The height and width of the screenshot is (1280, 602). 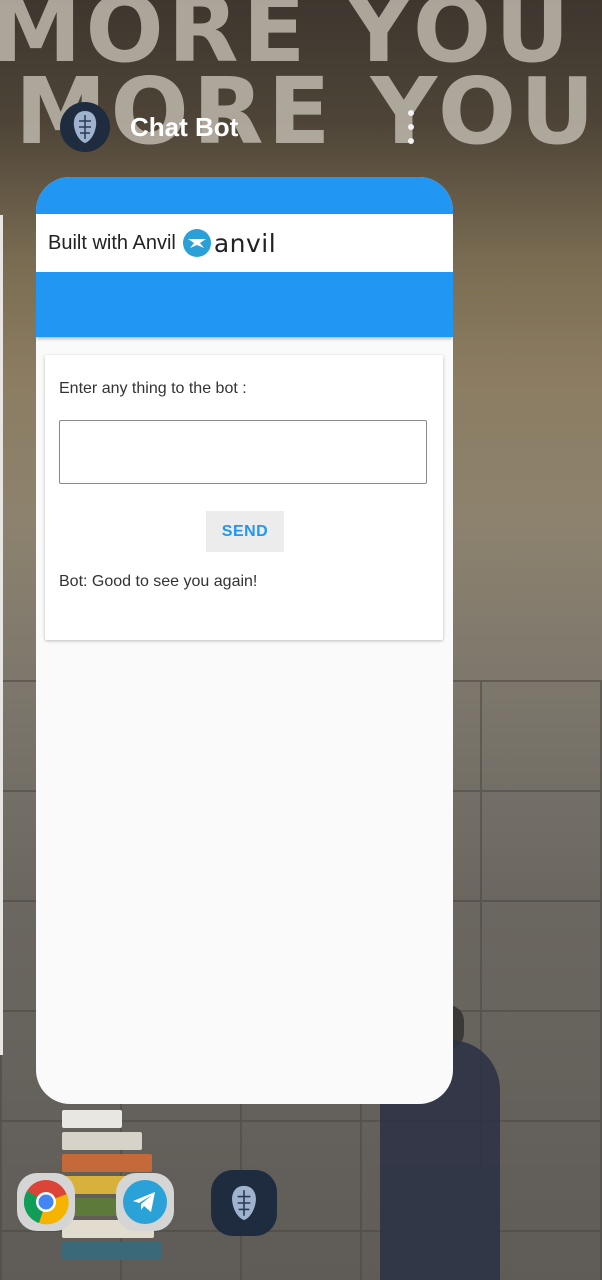 What do you see at coordinates (244, 195) in the screenshot?
I see `card-top-bar` at bounding box center [244, 195].